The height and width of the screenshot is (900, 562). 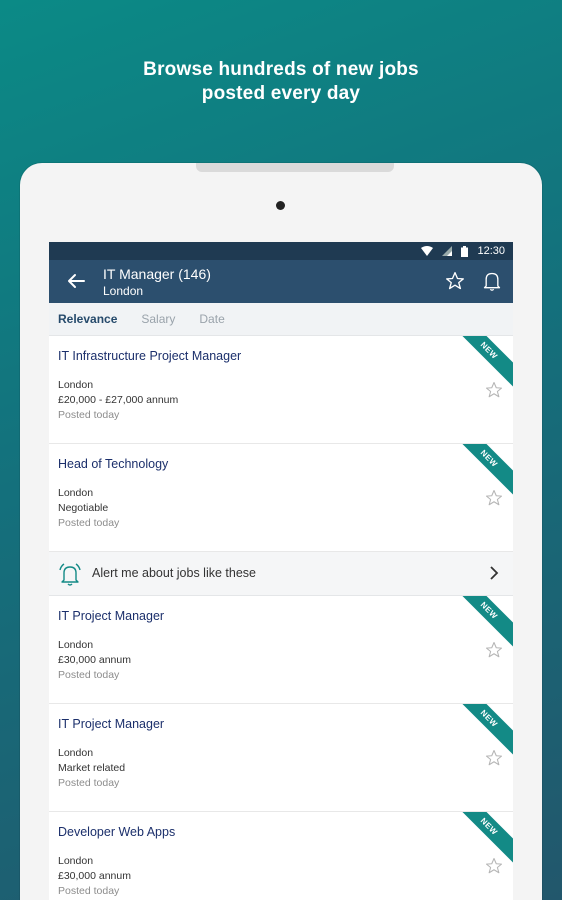 What do you see at coordinates (295, 167) in the screenshot?
I see `tablet-speaker` at bounding box center [295, 167].